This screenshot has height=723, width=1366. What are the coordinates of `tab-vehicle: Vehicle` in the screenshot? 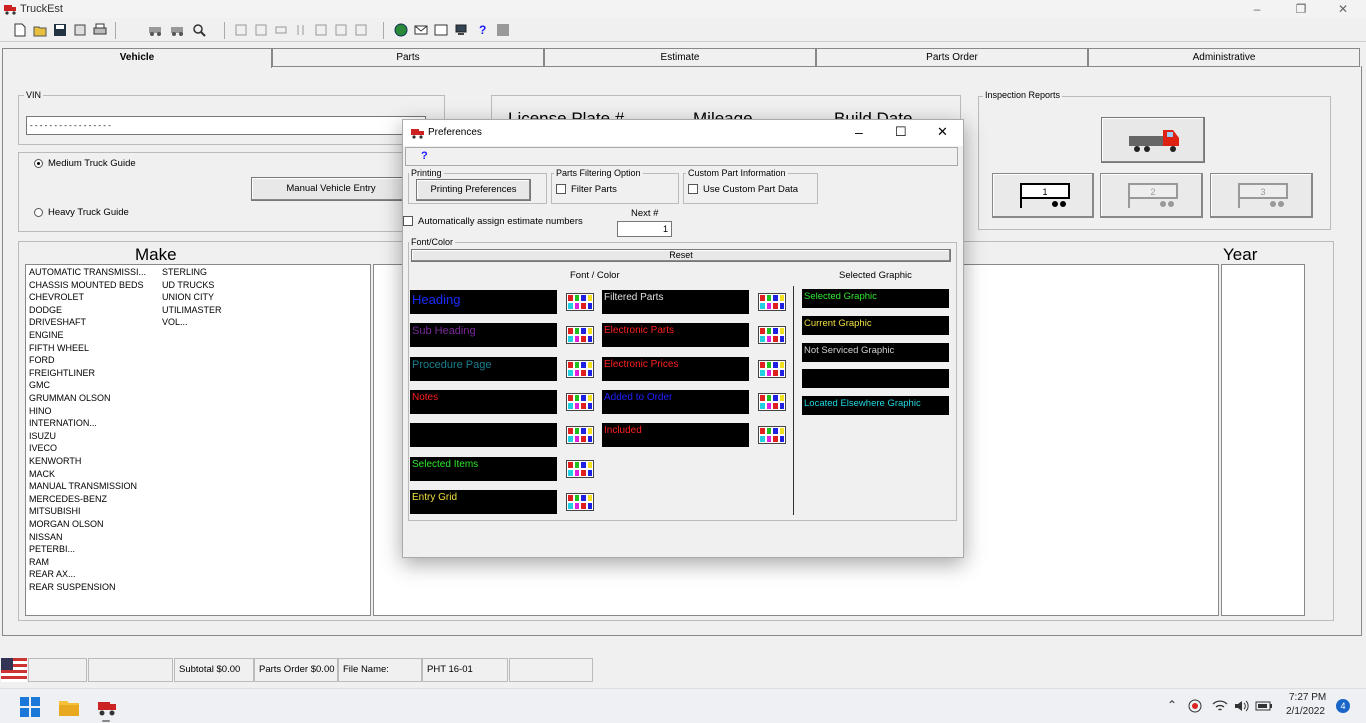 It's located at (137, 58).